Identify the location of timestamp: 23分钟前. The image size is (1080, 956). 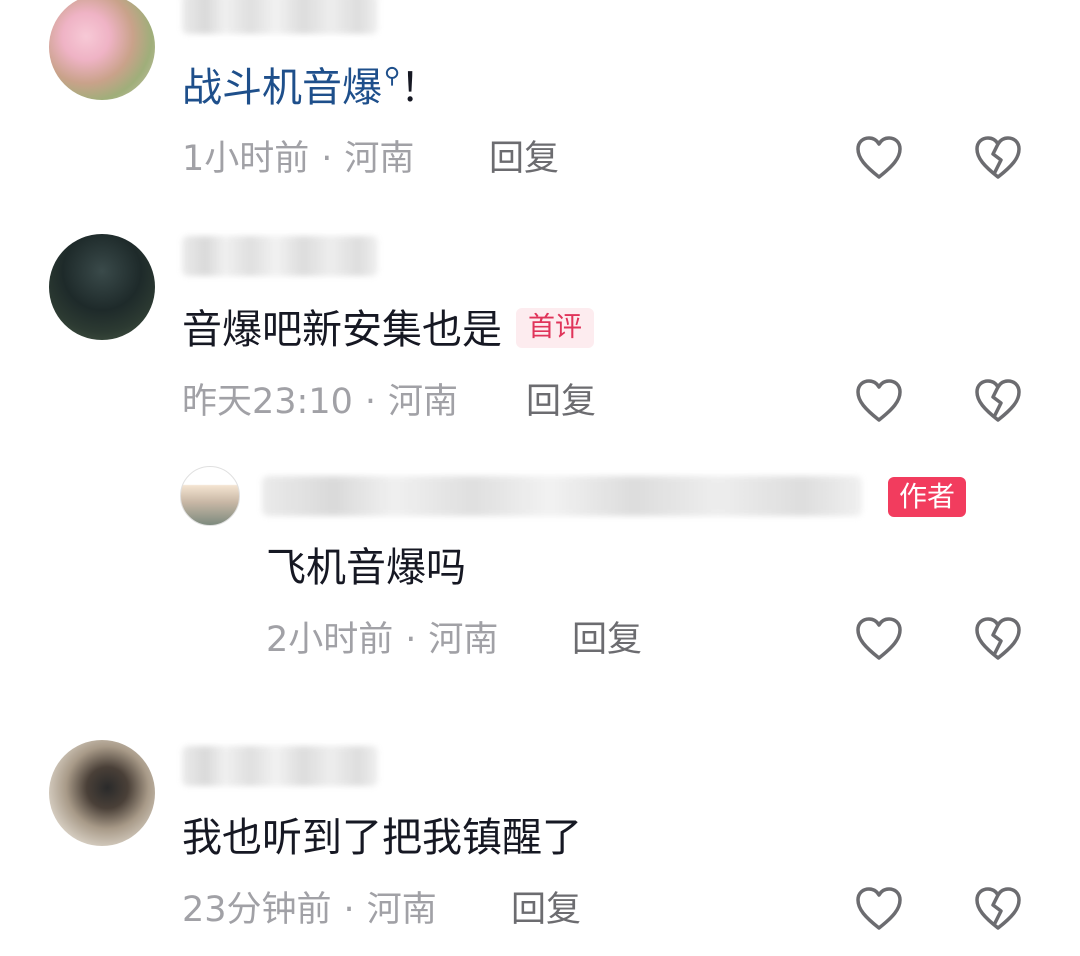
(257, 910).